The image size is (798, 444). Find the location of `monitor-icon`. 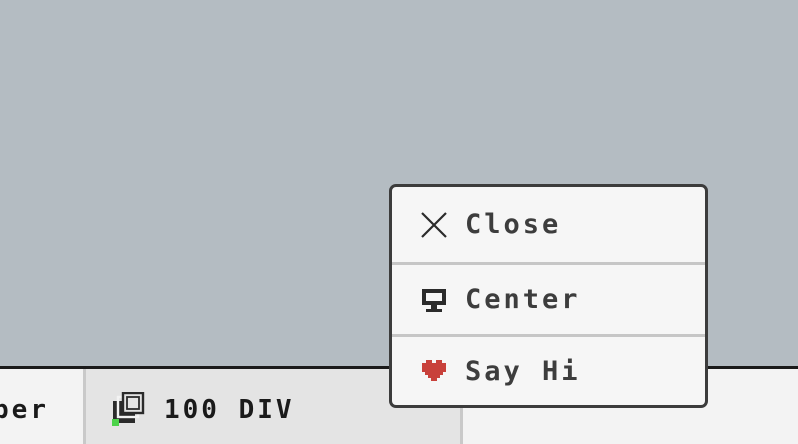

monitor-icon is located at coordinates (434, 300).